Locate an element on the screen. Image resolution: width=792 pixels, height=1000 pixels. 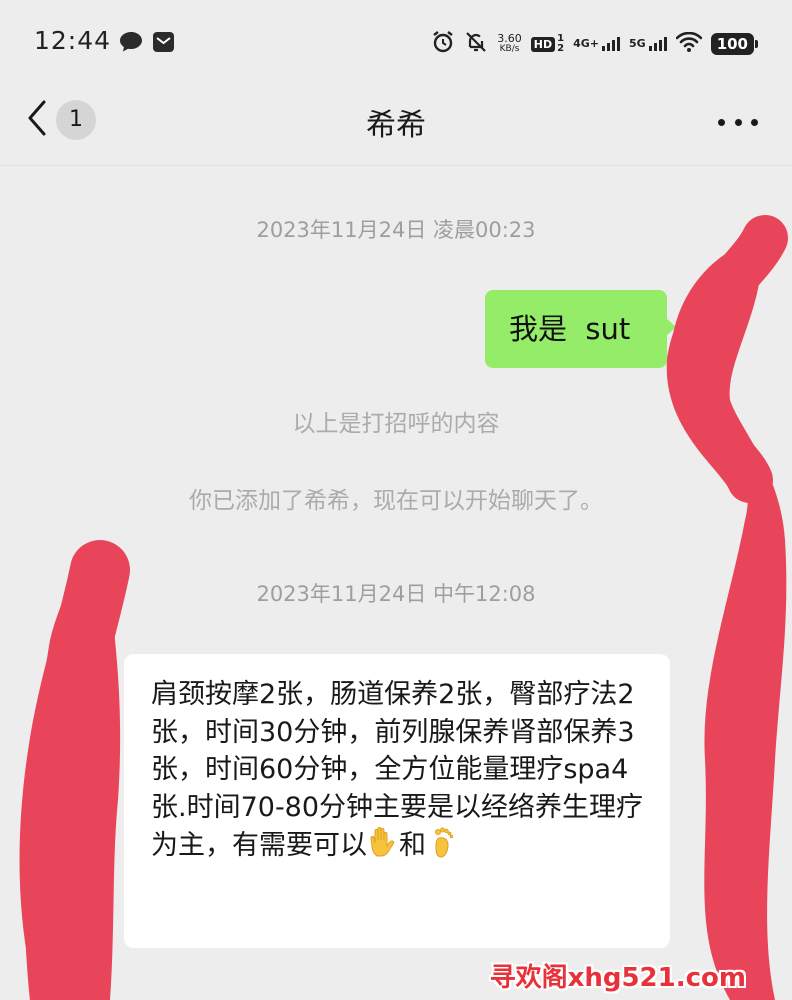
outgoing-message: 我是 sut is located at coordinates (580, 329).